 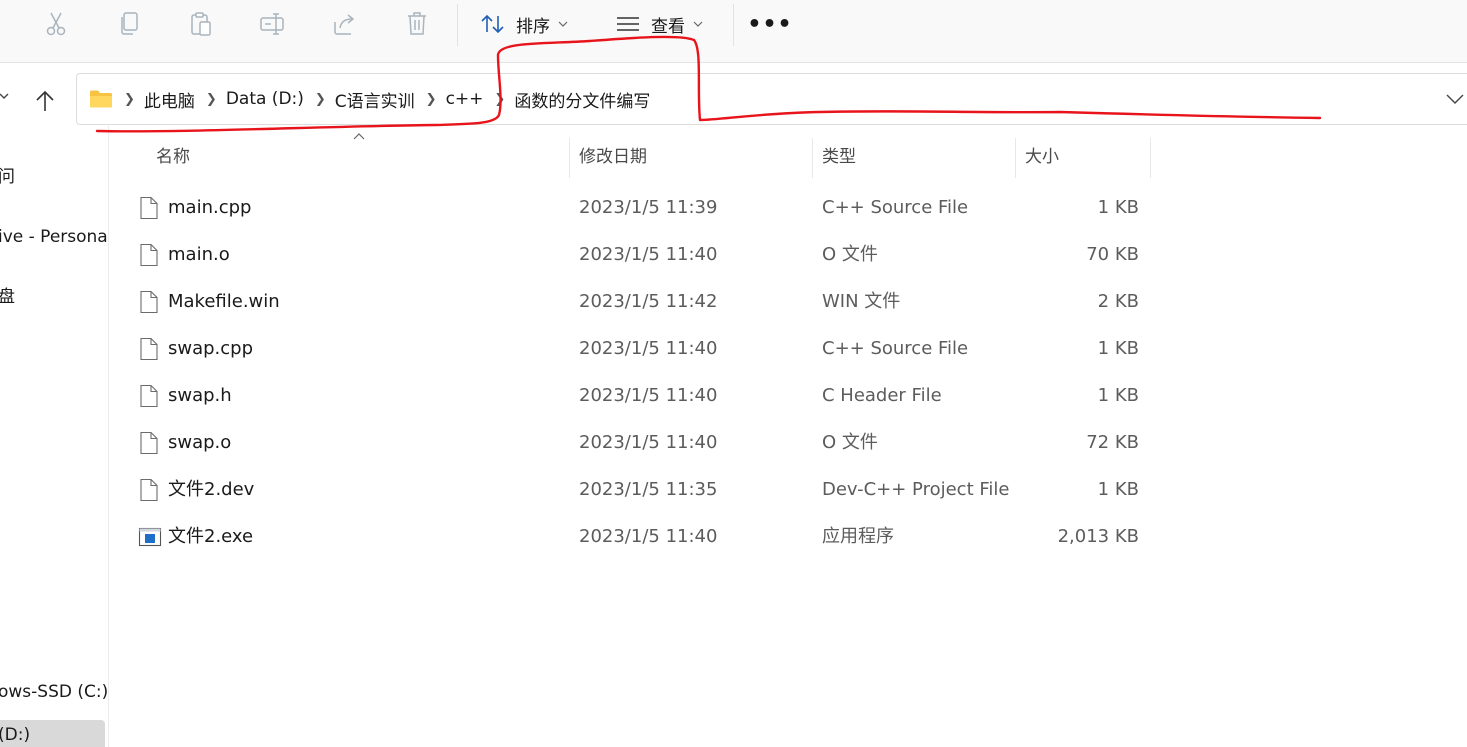 I want to click on file-name: swap.o, so click(x=200, y=442).